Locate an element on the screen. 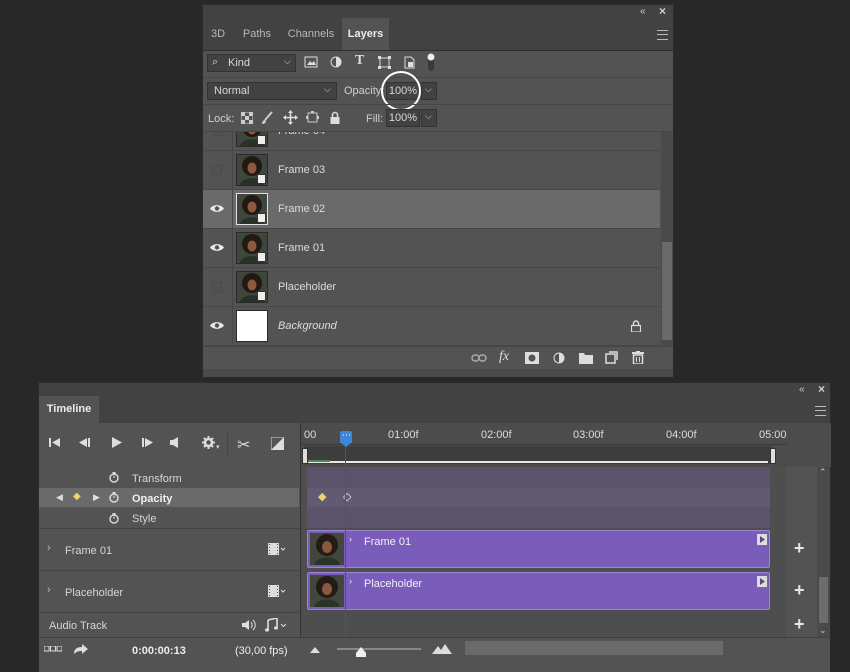  layer-row: Frame 01 is located at coordinates (431, 248).